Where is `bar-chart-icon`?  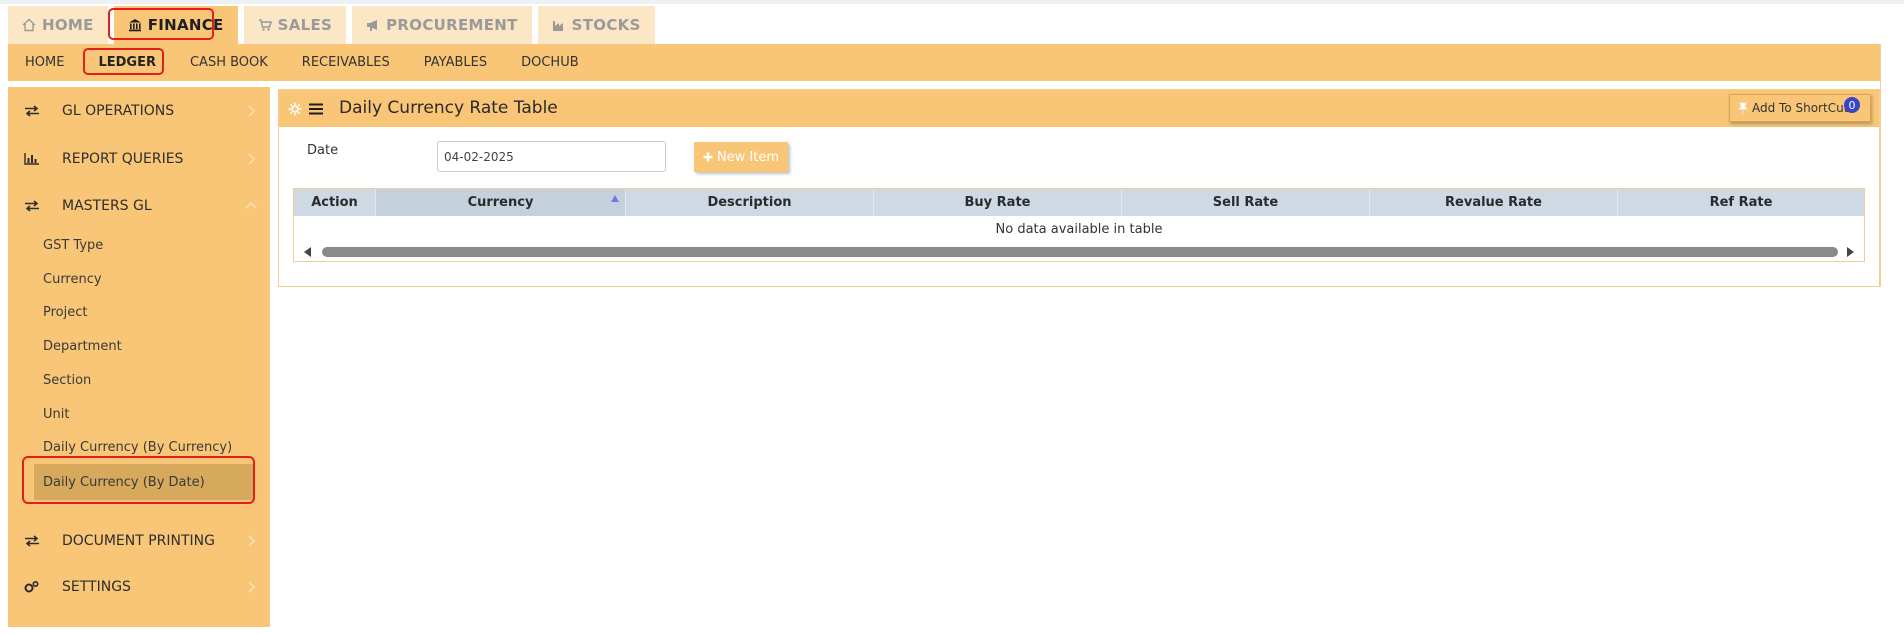
bar-chart-icon is located at coordinates (34, 159).